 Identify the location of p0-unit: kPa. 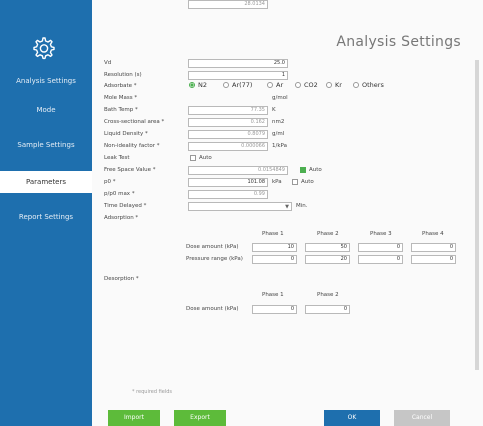
(277, 182).